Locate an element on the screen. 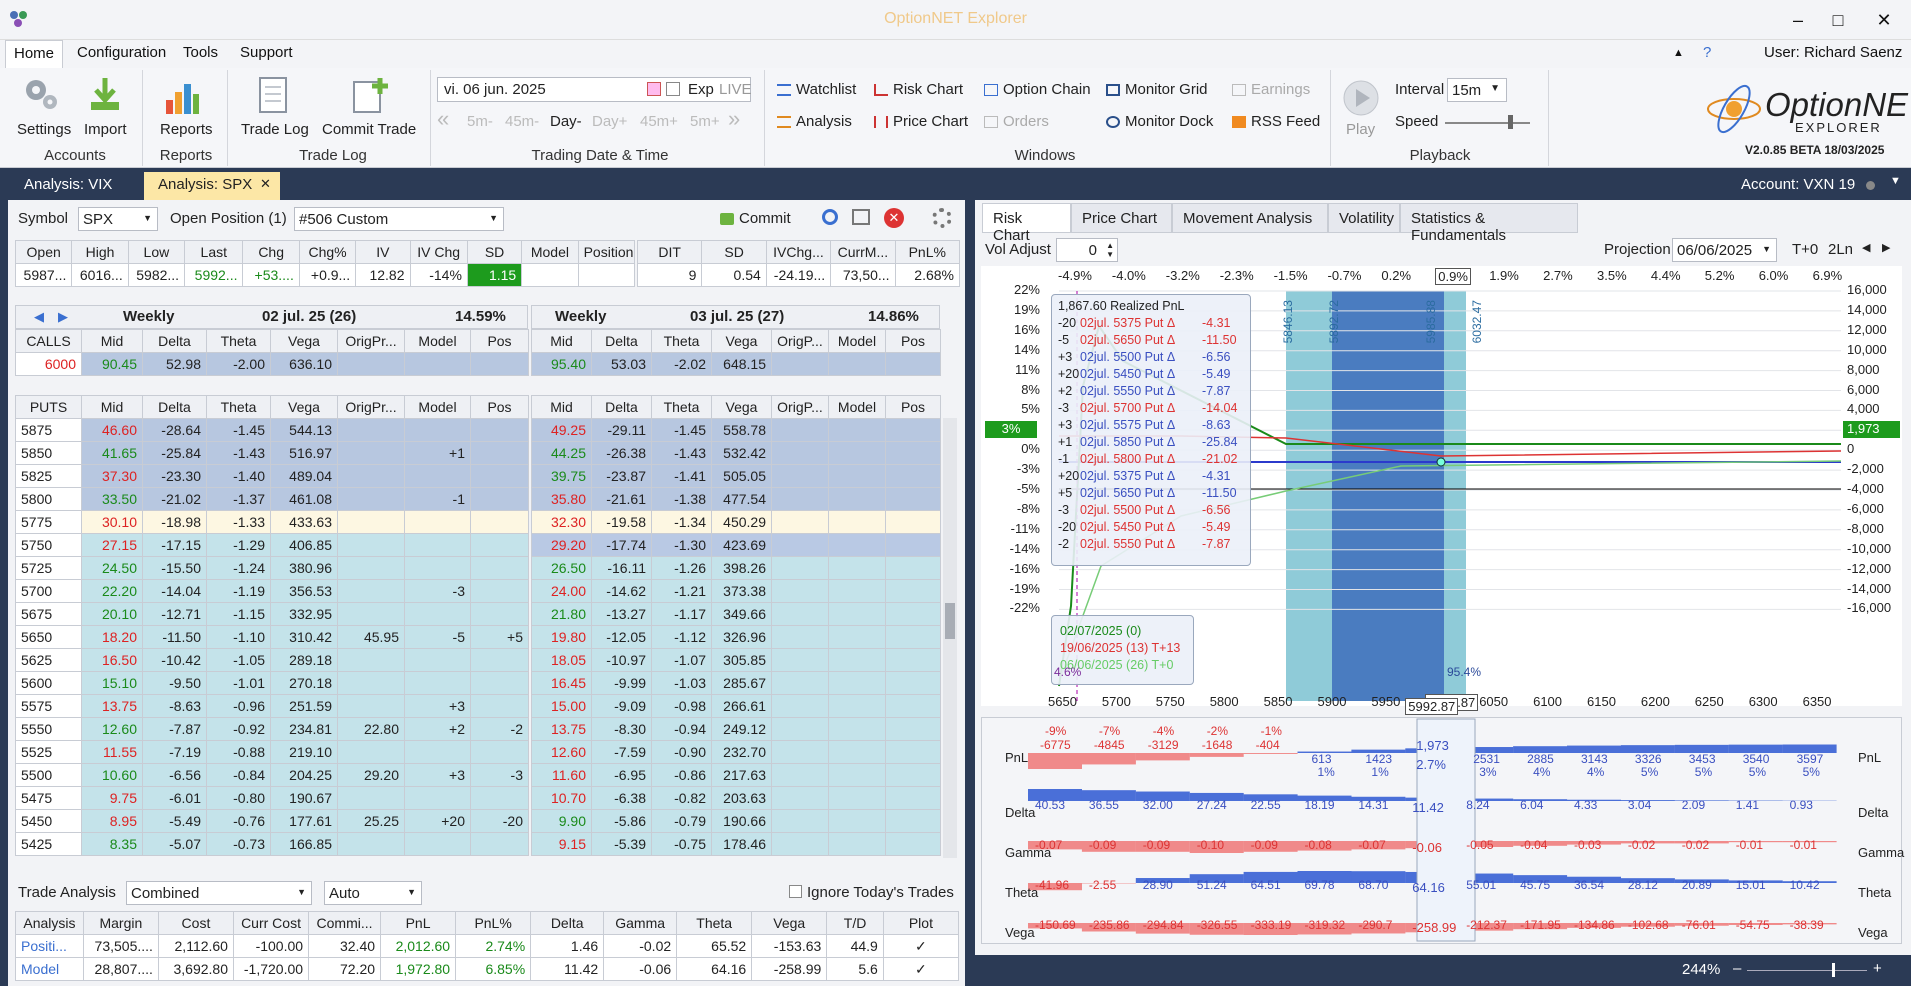 Image resolution: width=1911 pixels, height=986 pixels. trade-column-header: PnL is located at coordinates (418, 923).